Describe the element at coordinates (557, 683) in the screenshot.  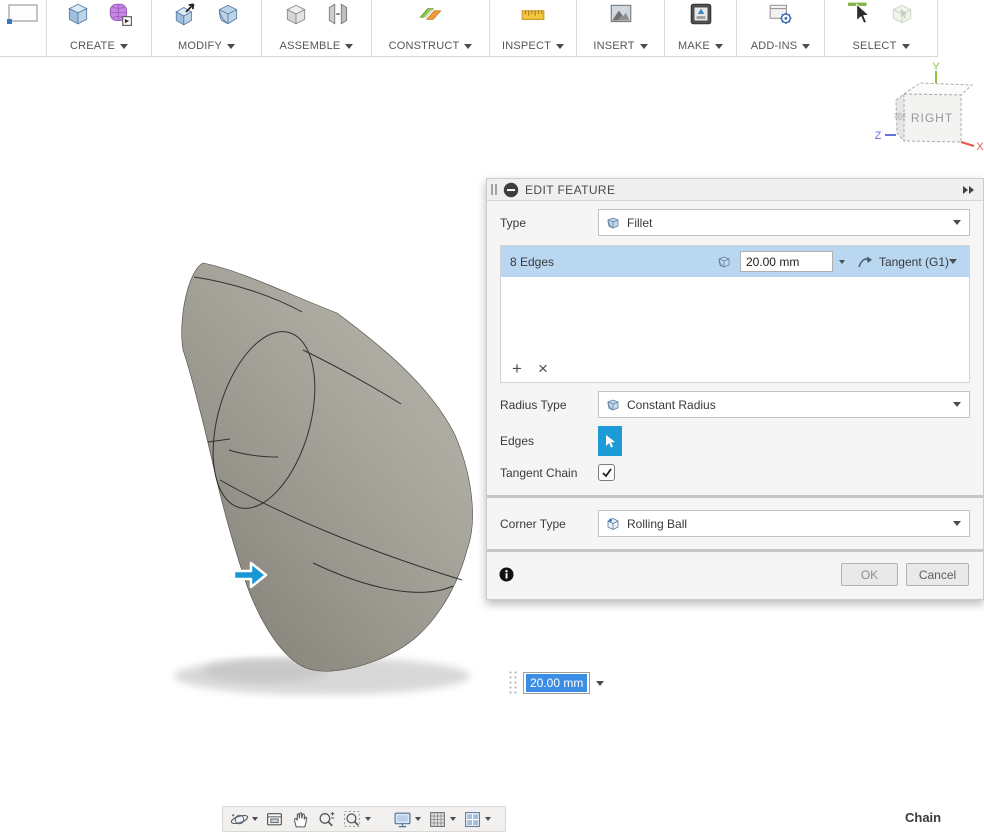
I see `dimension-input: 20.00 mm` at that location.